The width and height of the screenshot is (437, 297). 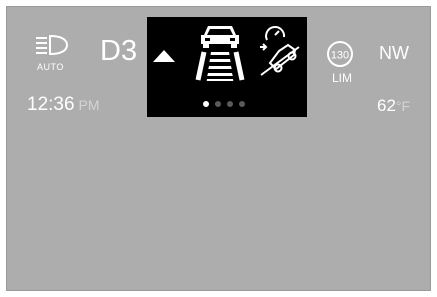 I want to click on gear-indicator: D3, so click(x=119, y=51).